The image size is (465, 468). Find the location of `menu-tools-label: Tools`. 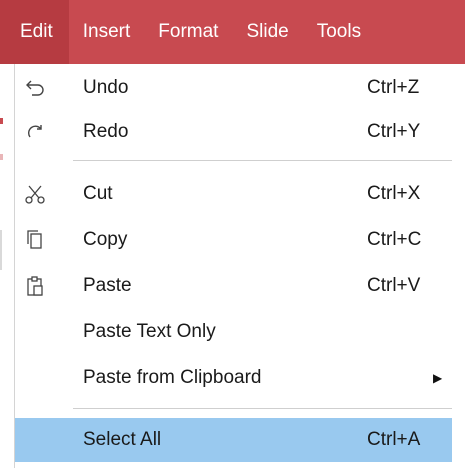

menu-tools-label: Tools is located at coordinates (339, 31).